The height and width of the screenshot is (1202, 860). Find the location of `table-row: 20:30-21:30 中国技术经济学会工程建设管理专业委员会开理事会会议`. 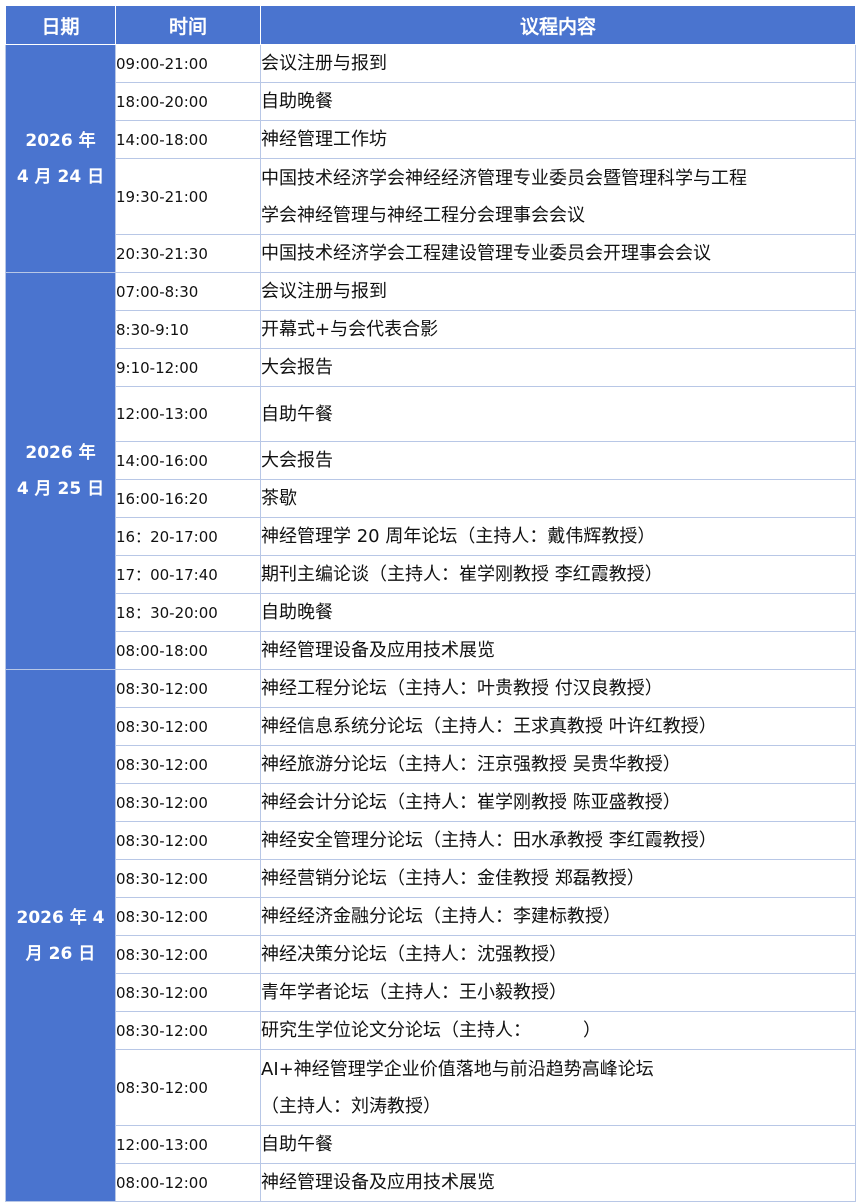

table-row: 20:30-21:30 中国技术经济学会工程建设管理专业委员会开理事会会议 is located at coordinates (431, 253).